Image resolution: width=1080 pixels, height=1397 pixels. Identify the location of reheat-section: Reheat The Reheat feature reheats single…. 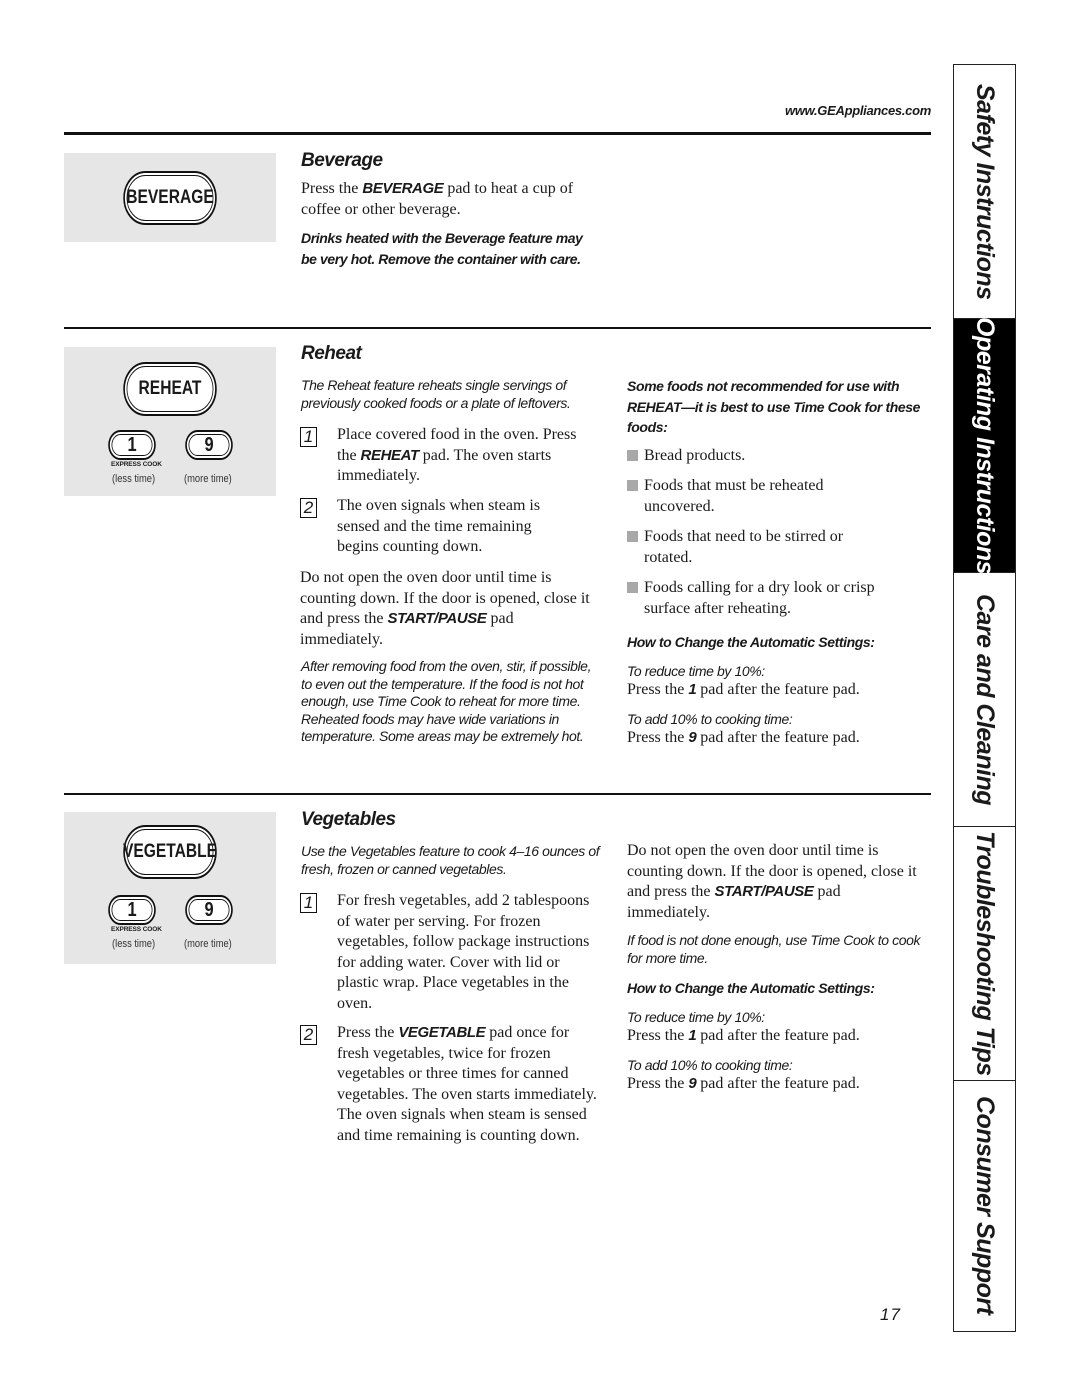
(451, 377).